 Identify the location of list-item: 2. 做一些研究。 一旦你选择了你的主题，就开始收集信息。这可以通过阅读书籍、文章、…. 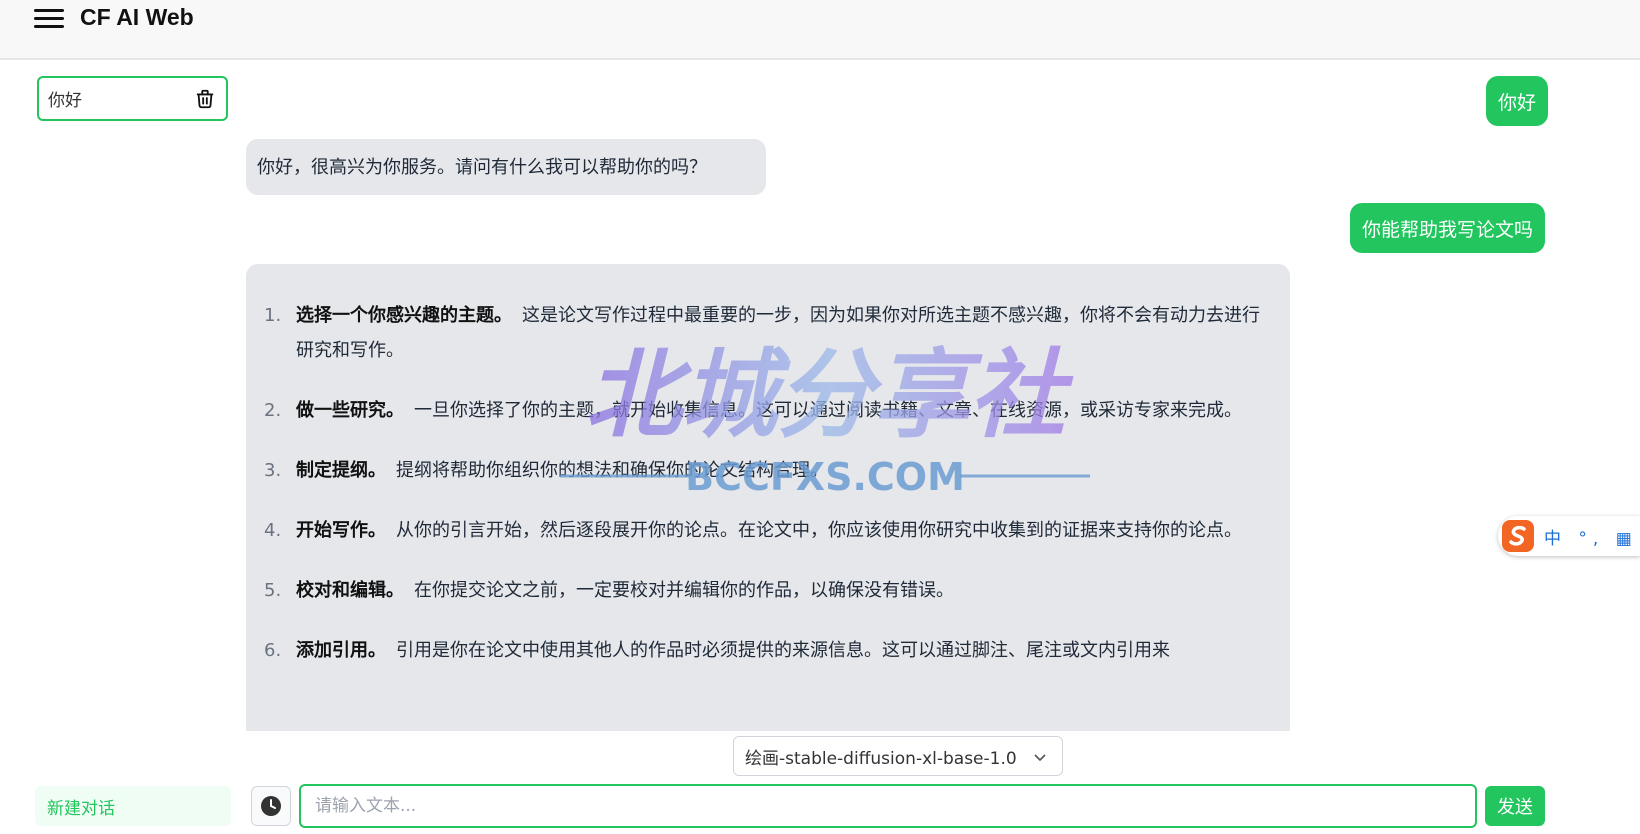
(764, 410).